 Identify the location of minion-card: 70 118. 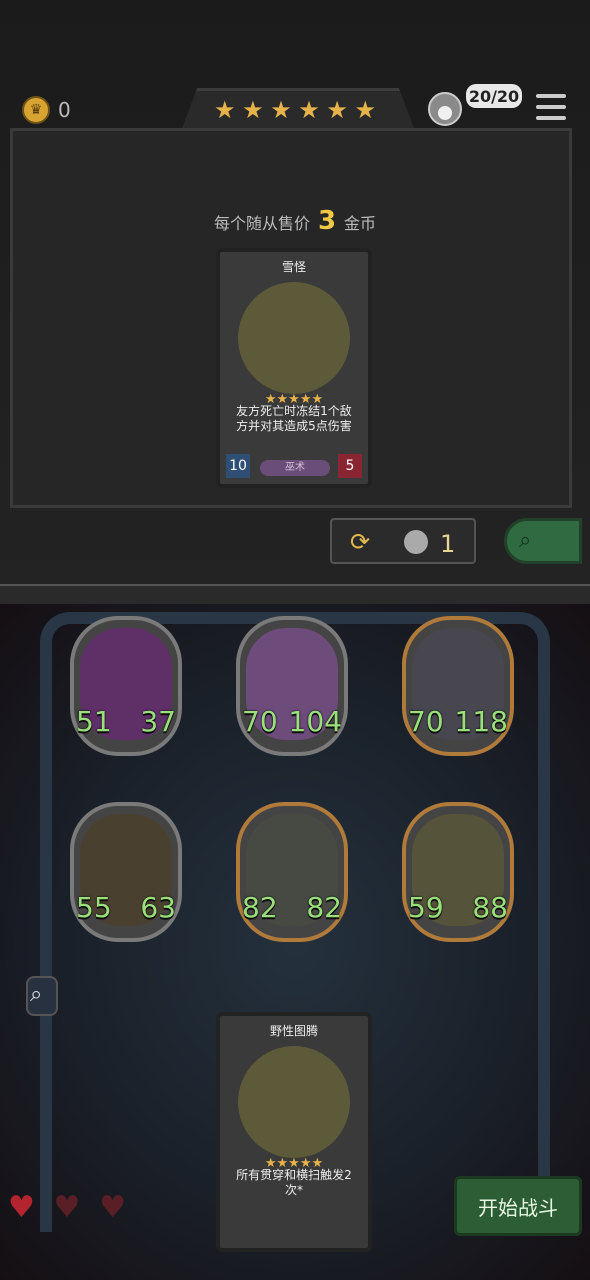
(458, 686).